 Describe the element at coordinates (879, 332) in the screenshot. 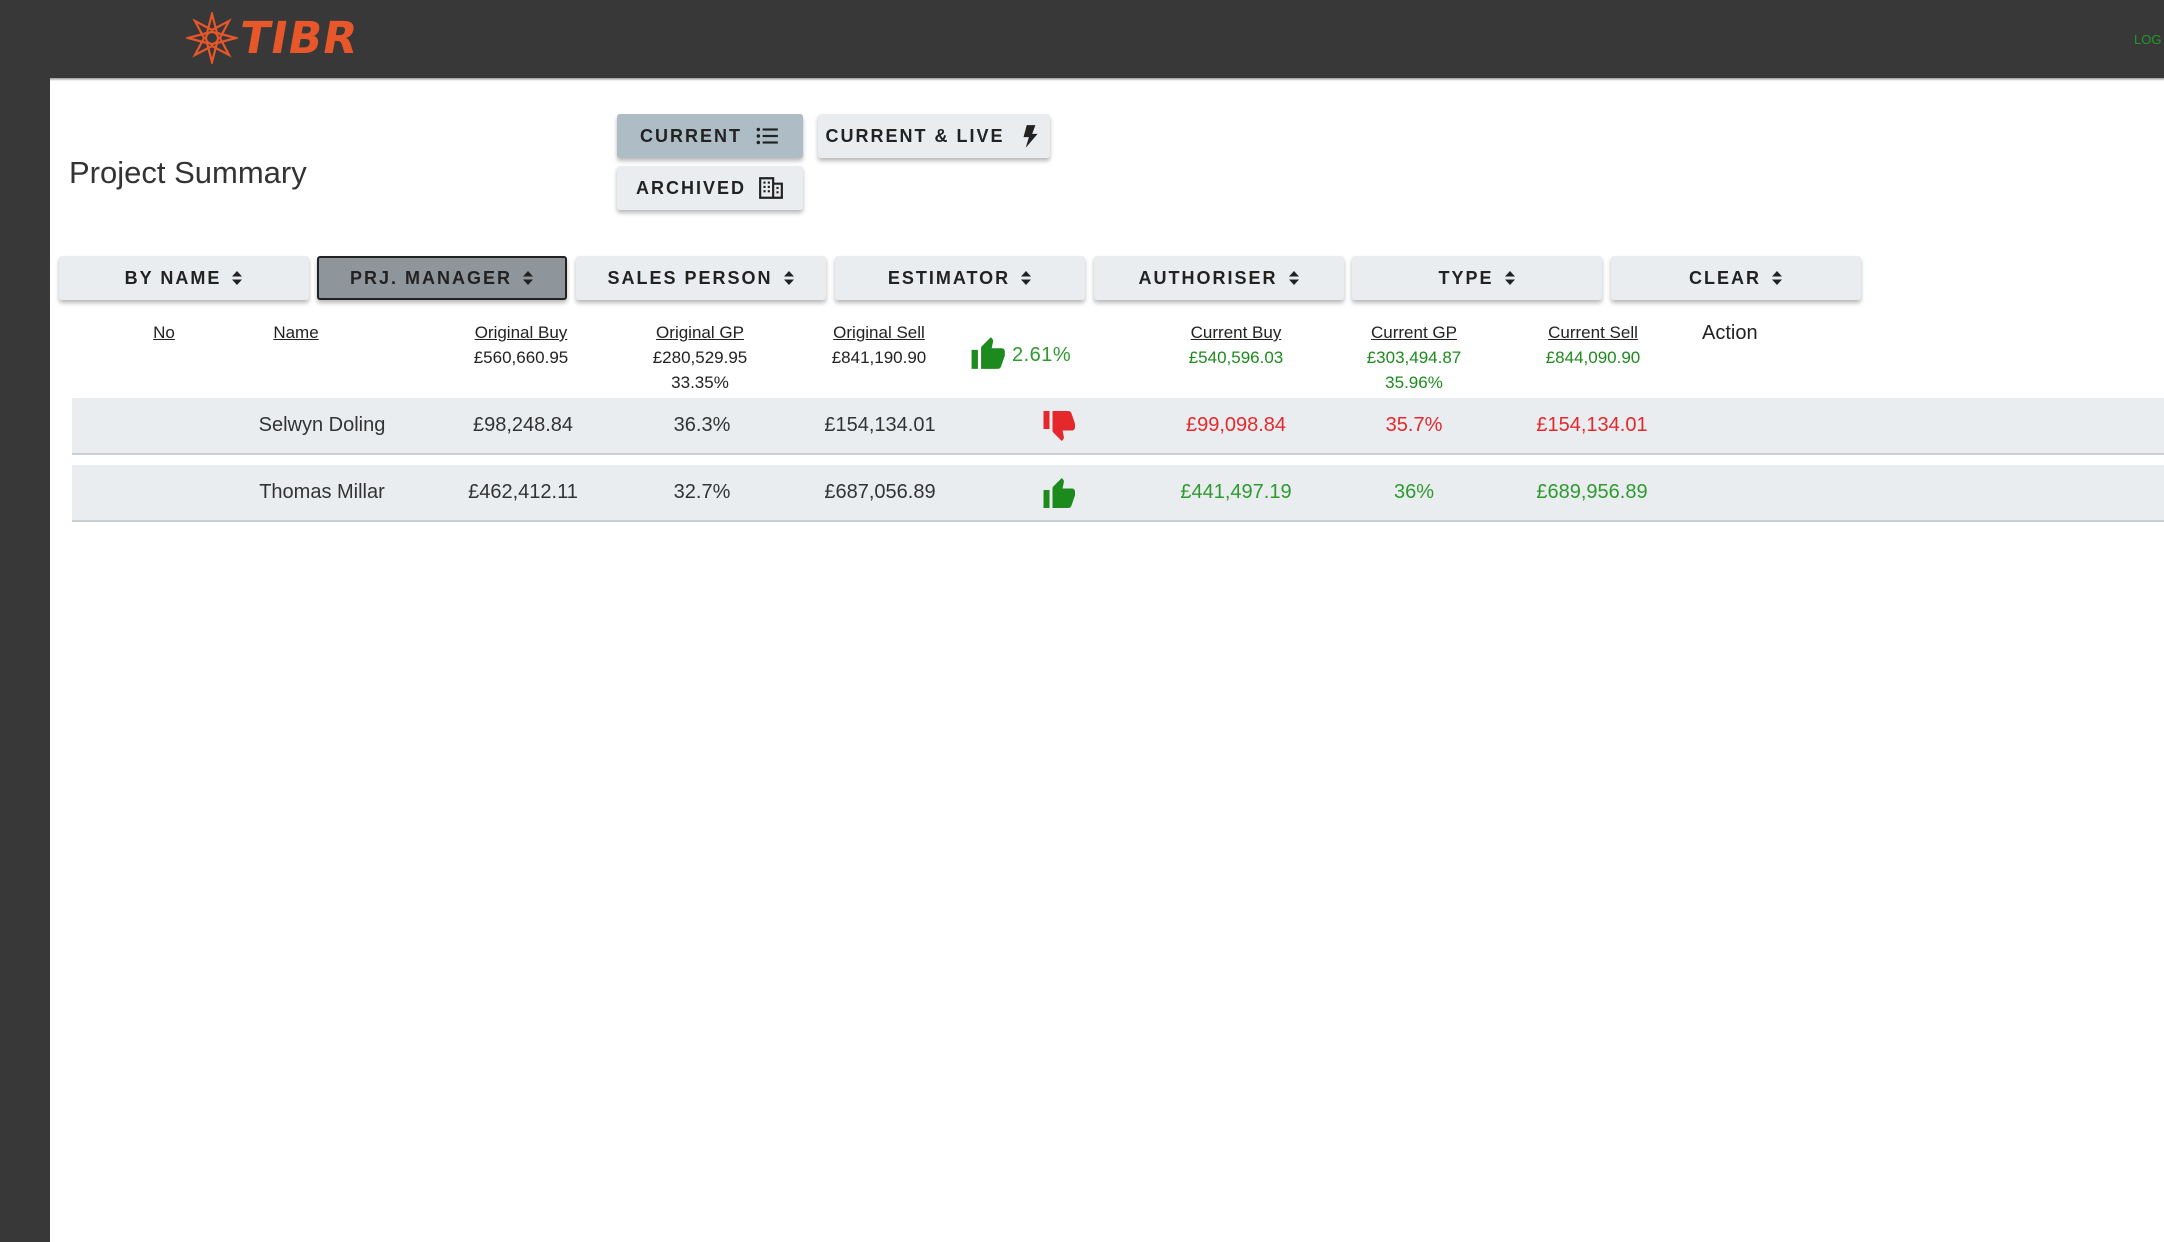

I see `col-original-sell-label: Original Sell` at that location.